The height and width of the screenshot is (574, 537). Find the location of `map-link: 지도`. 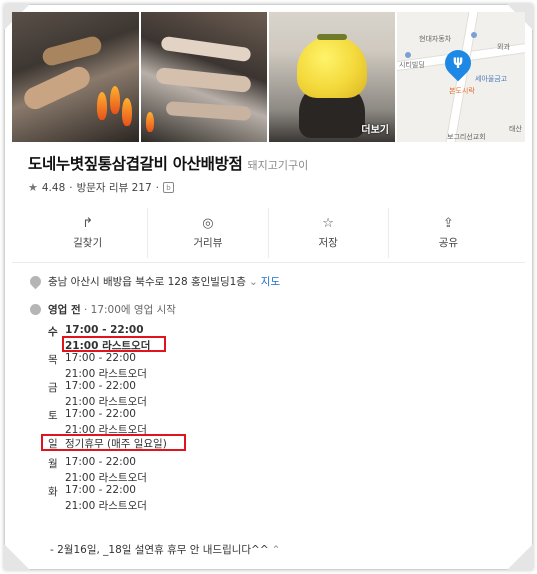

map-link: 지도 is located at coordinates (270, 282).